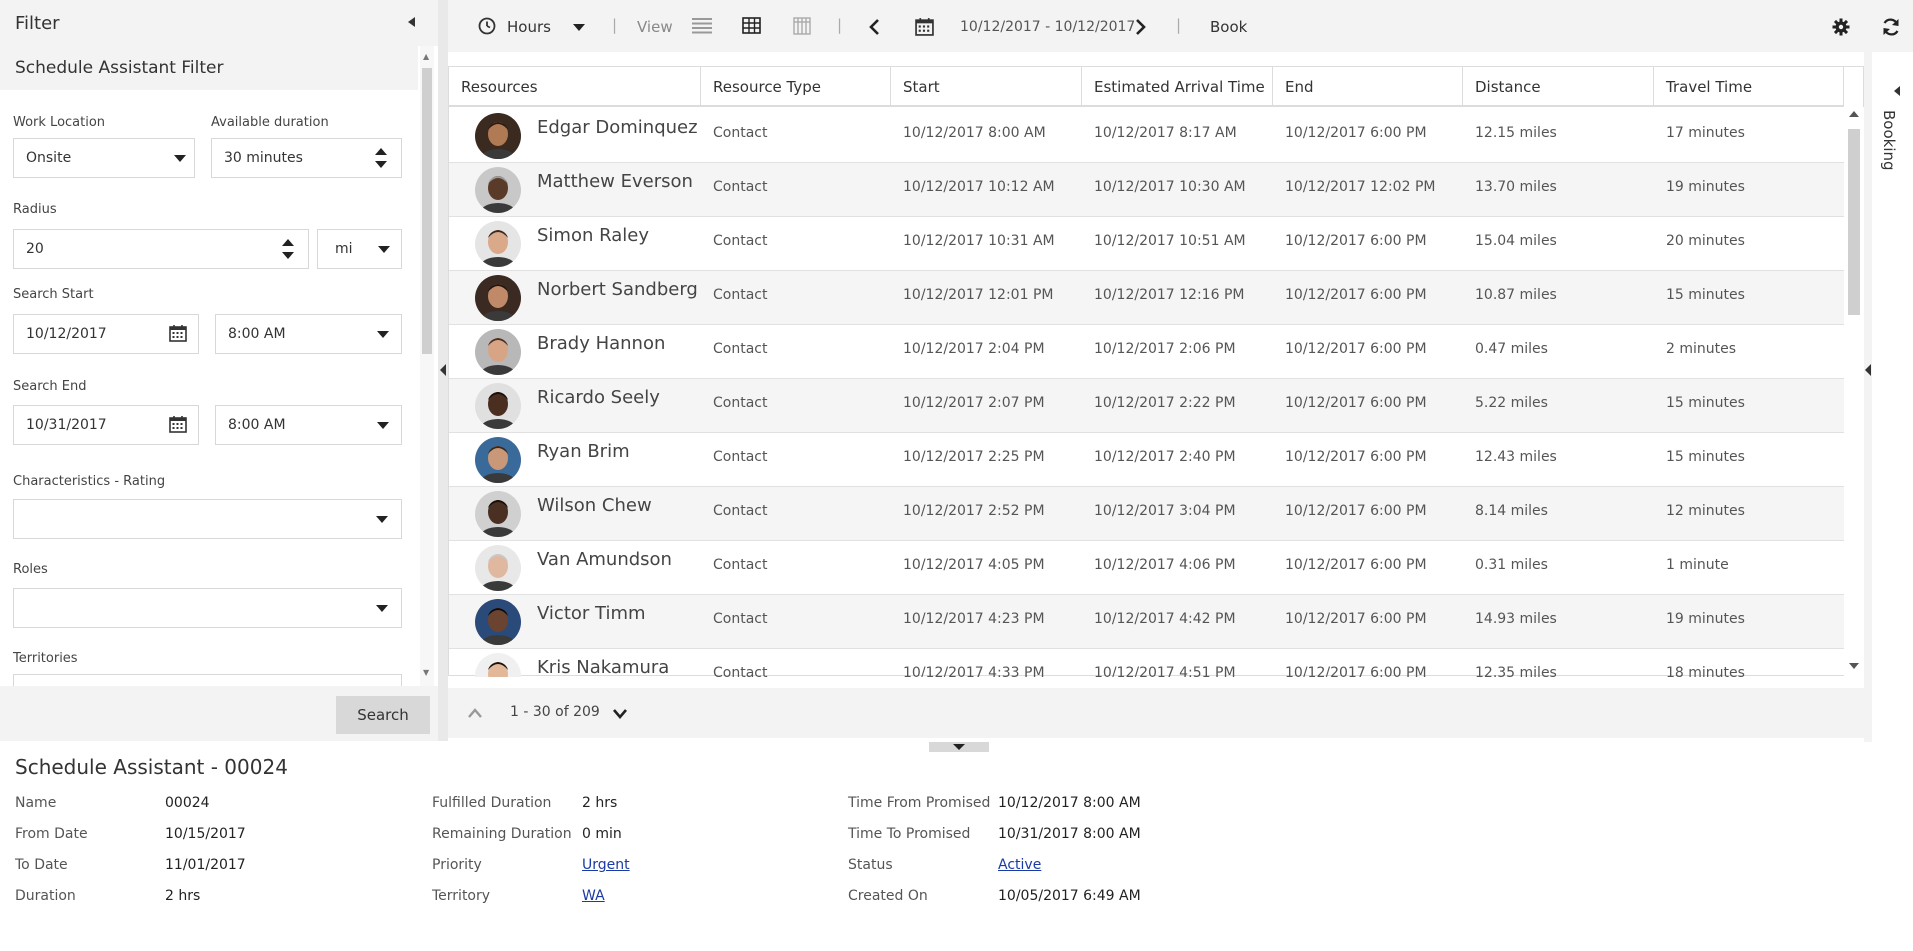  I want to click on resource-name: Ricardo Seely, so click(598, 397).